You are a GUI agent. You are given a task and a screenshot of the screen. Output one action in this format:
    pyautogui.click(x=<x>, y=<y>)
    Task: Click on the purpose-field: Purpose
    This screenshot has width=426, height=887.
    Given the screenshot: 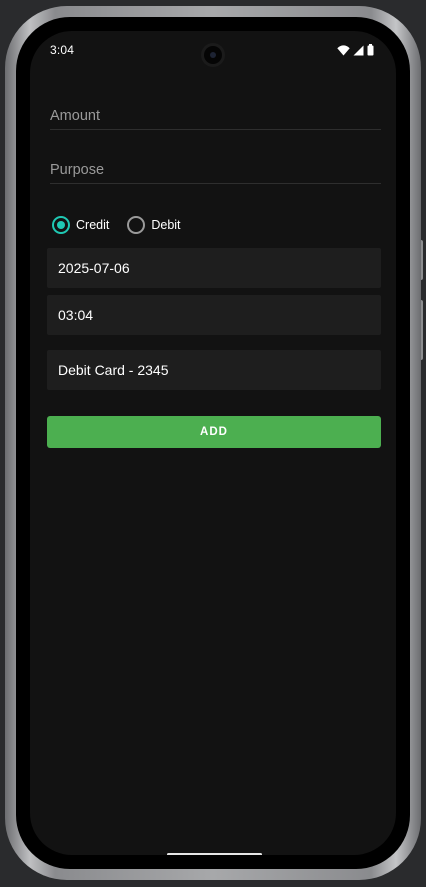 What is the action you would take?
    pyautogui.click(x=215, y=173)
    